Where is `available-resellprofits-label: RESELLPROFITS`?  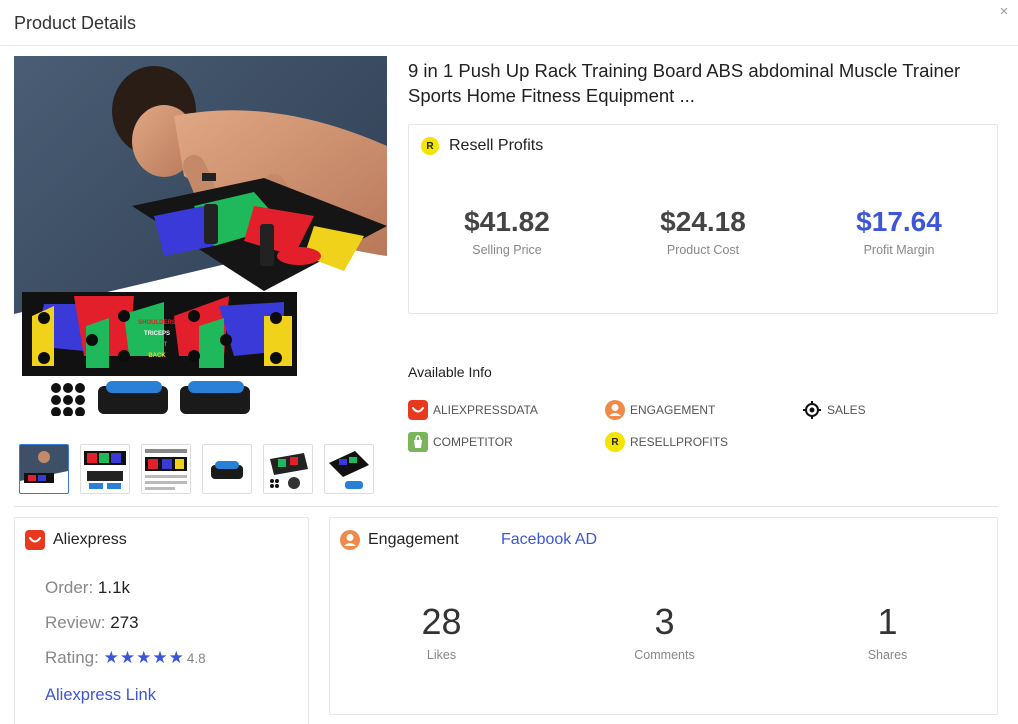
available-resellprofits-label: RESELLPROFITS is located at coordinates (679, 442).